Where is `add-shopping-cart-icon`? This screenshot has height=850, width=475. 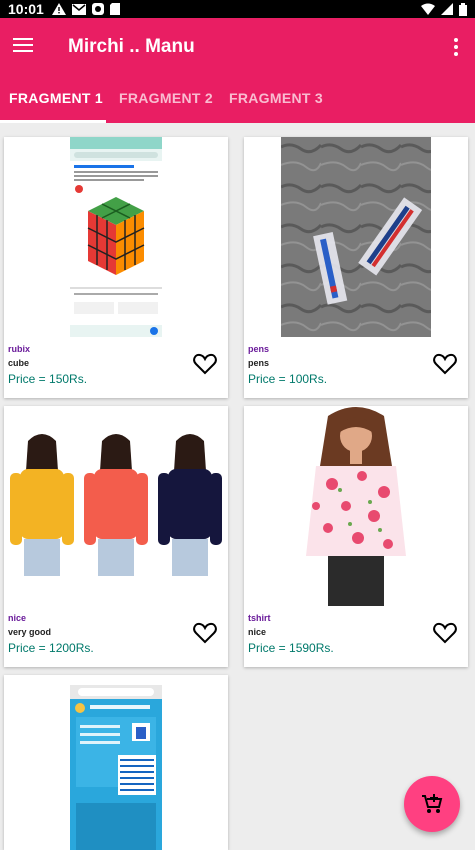
add-shopping-cart-icon is located at coordinates (432, 803).